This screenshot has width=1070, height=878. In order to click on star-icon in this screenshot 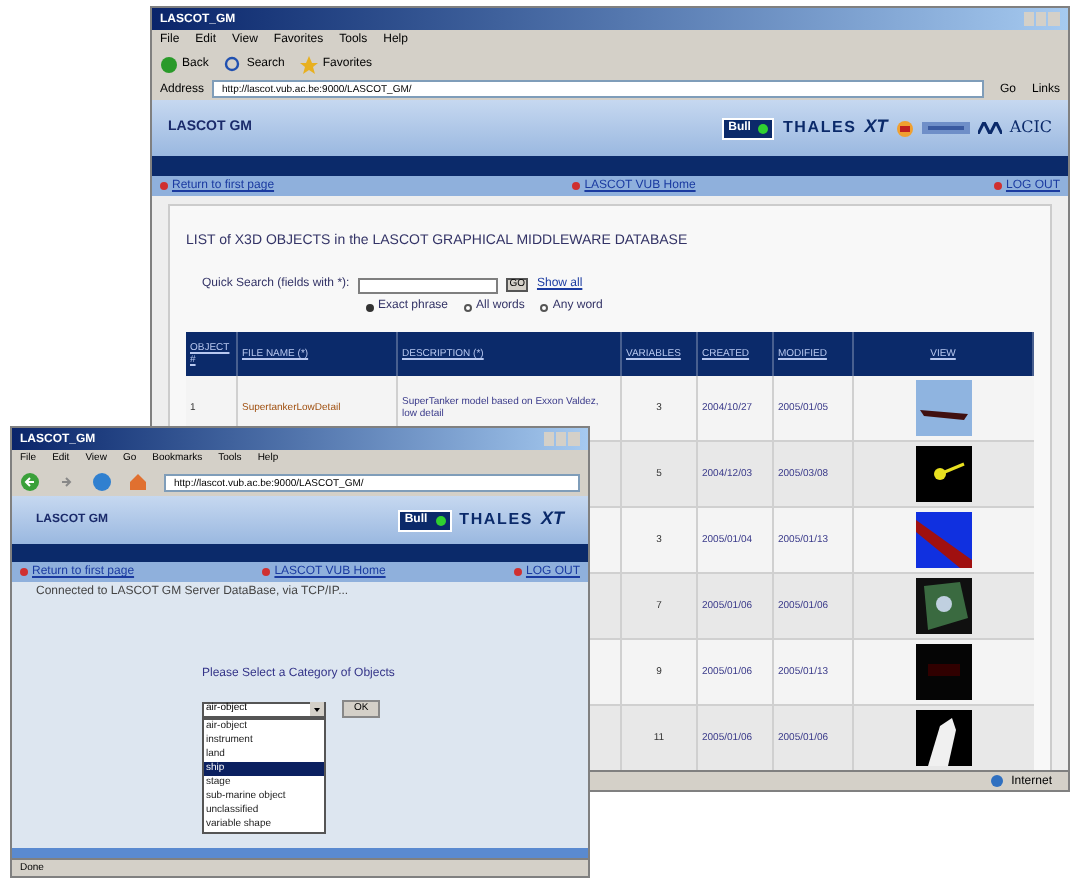, I will do `click(309, 64)`.